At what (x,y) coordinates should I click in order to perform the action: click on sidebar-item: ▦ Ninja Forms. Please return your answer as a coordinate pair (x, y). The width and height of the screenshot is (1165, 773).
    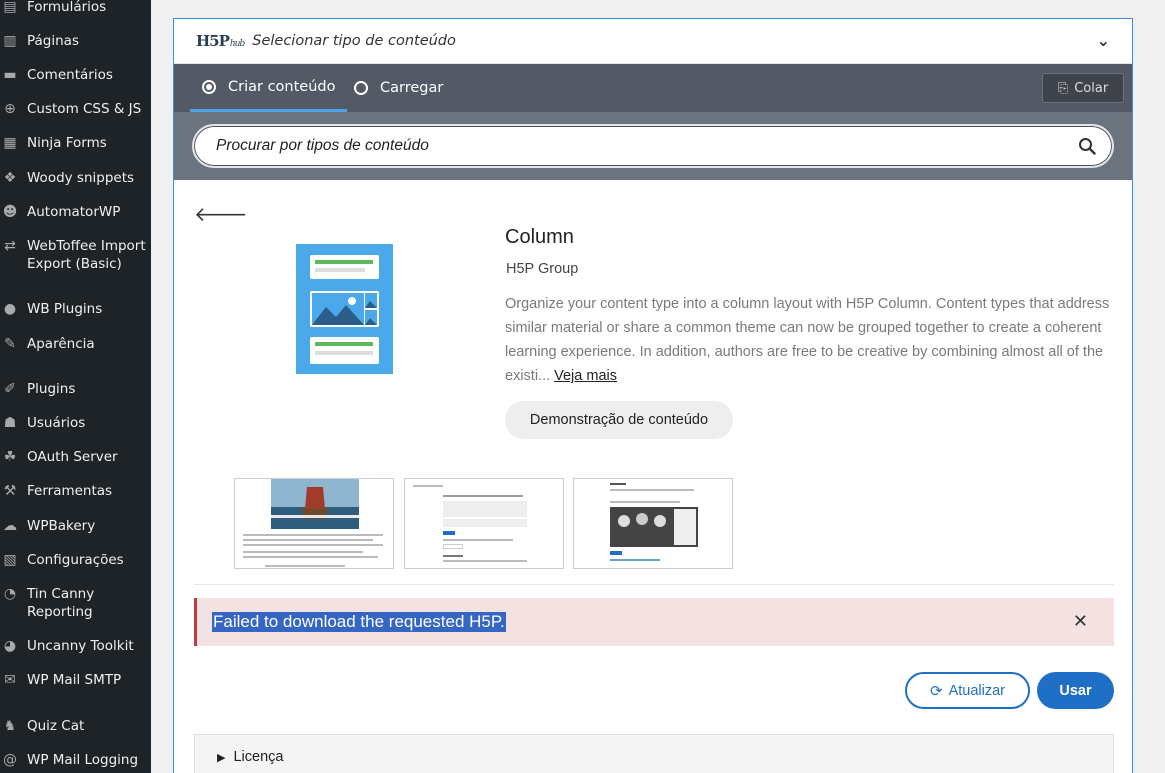
    Looking at the image, I should click on (75, 143).